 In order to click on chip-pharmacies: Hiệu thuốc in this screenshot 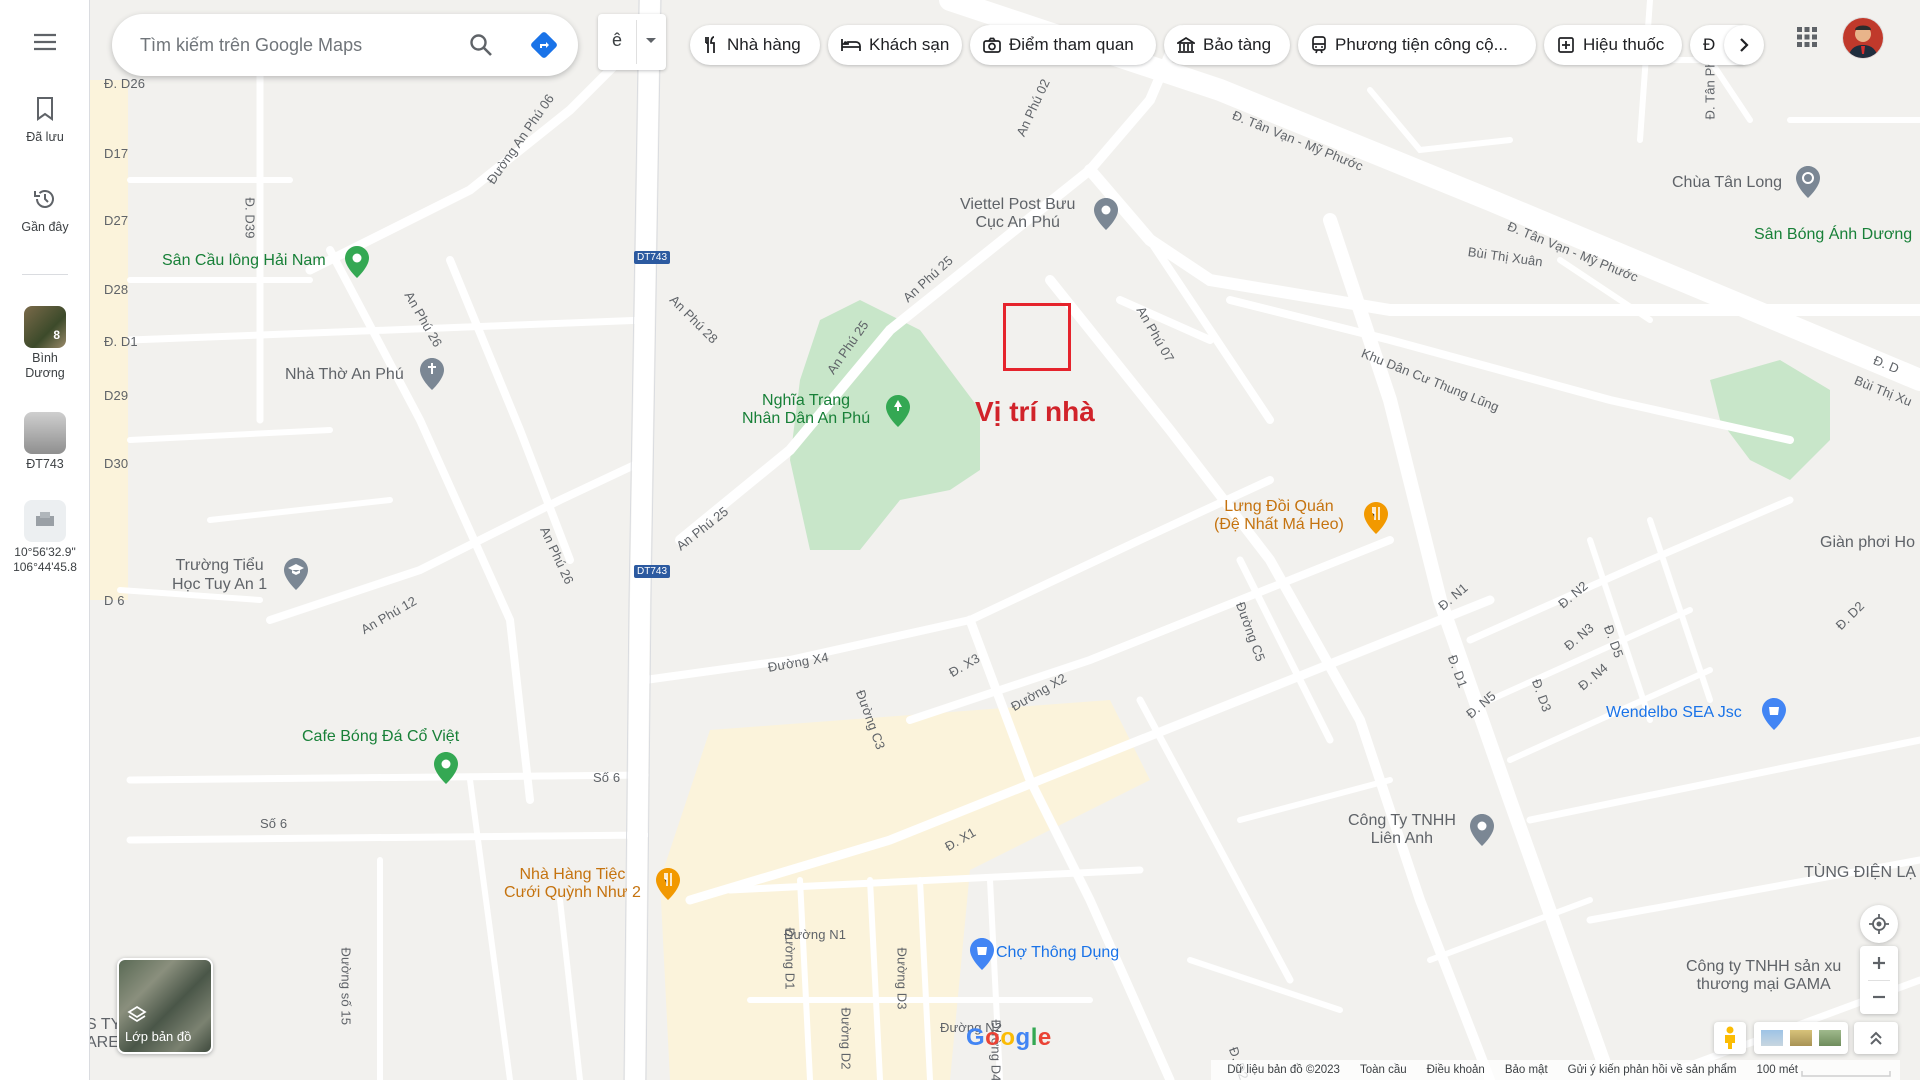, I will do `click(1613, 45)`.